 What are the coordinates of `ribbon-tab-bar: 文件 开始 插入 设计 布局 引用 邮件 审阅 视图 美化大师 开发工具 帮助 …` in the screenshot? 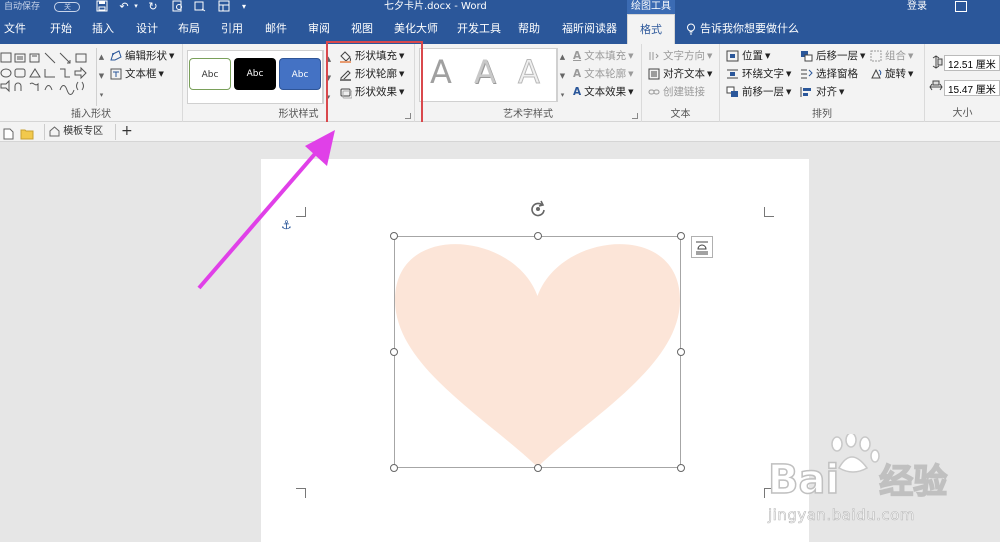 It's located at (500, 29).